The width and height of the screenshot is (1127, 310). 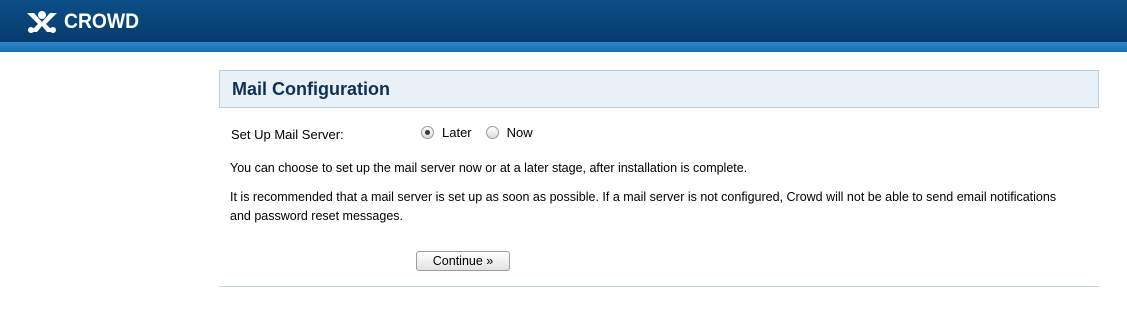 What do you see at coordinates (457, 132) in the screenshot?
I see `radio-later-label: Later` at bounding box center [457, 132].